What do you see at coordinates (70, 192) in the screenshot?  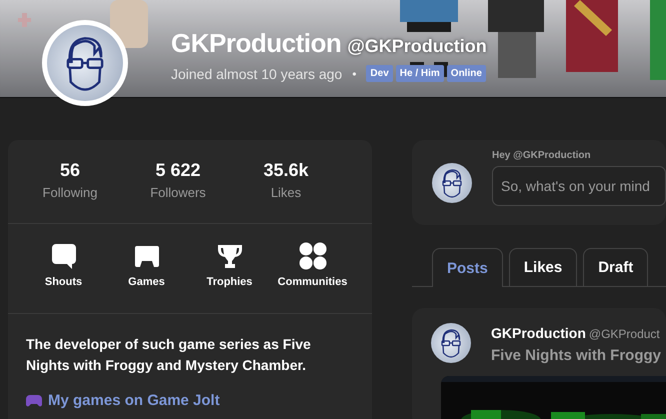 I see `stat-label: Following` at bounding box center [70, 192].